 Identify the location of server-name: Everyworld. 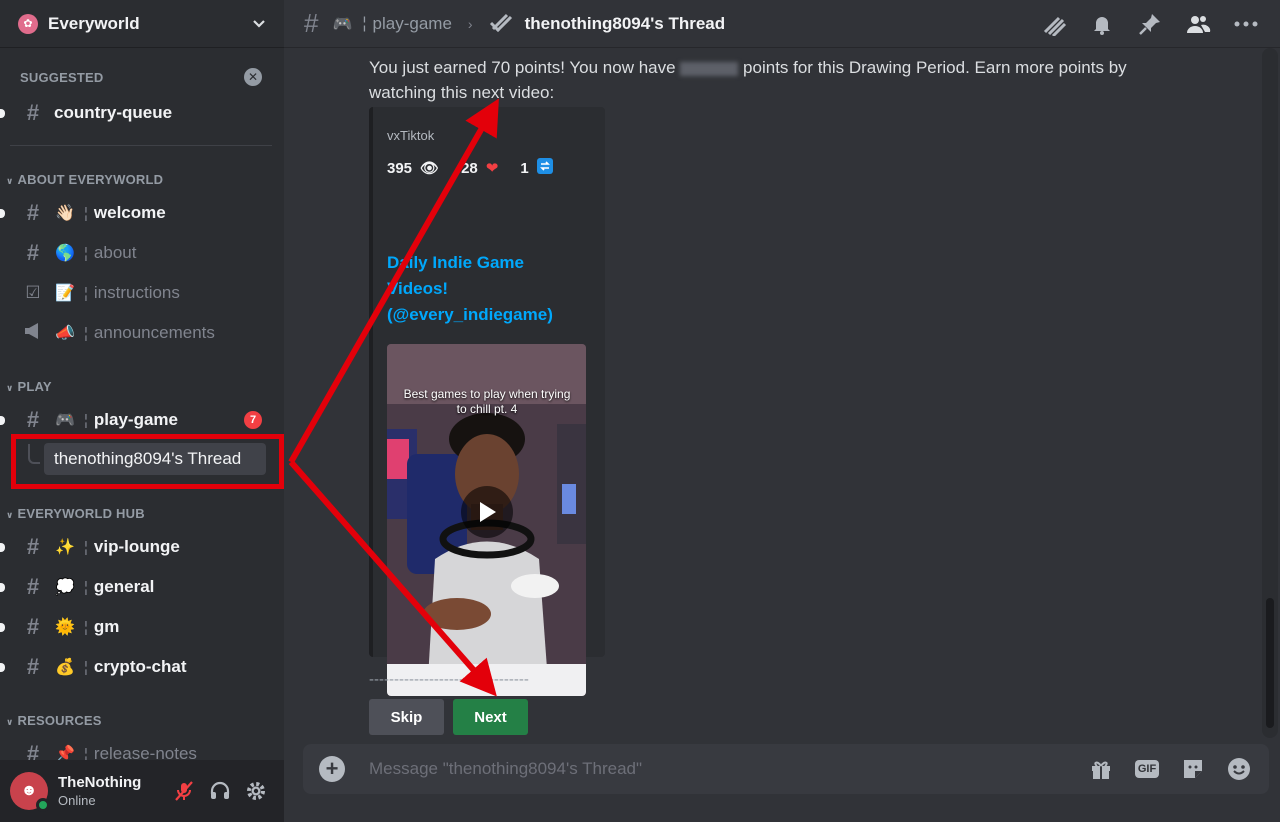
(94, 23).